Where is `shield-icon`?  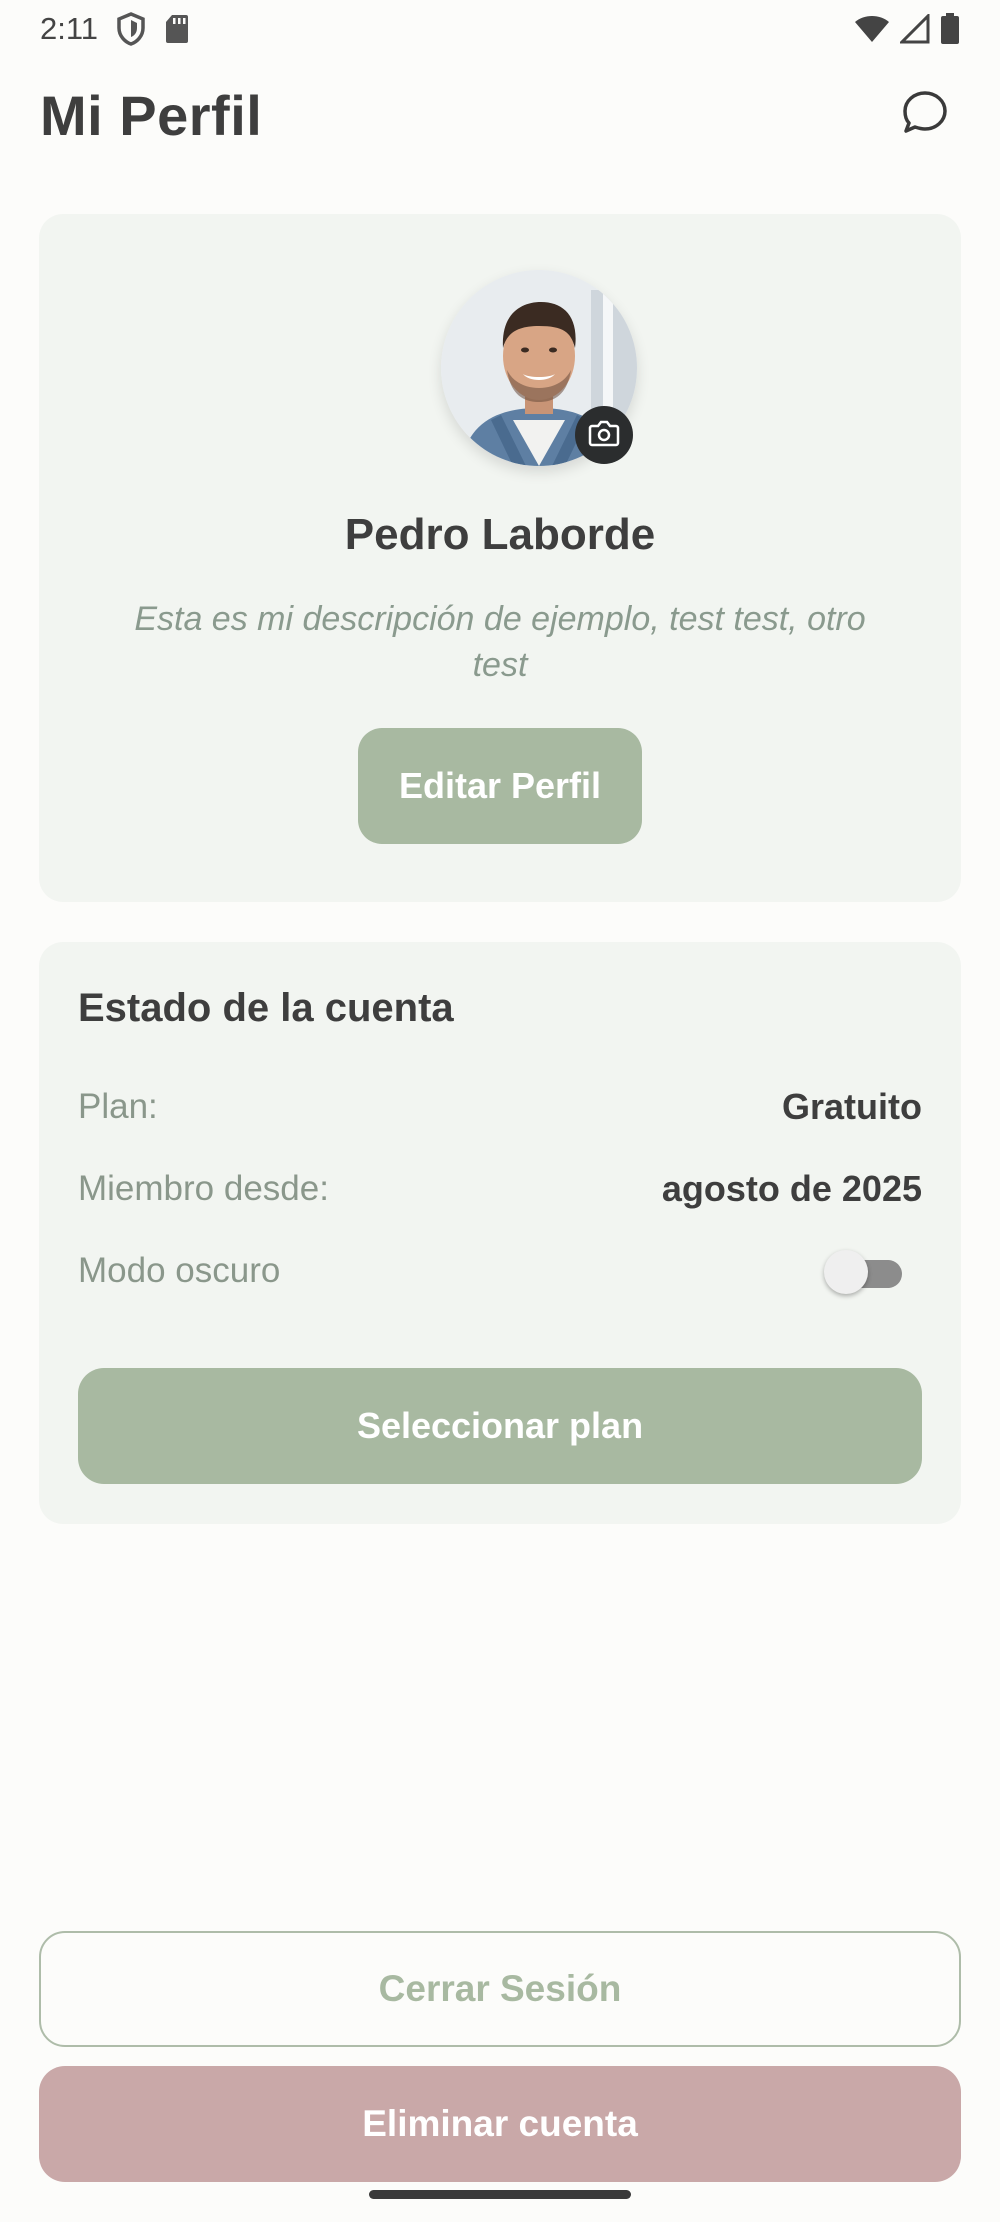
shield-icon is located at coordinates (131, 29).